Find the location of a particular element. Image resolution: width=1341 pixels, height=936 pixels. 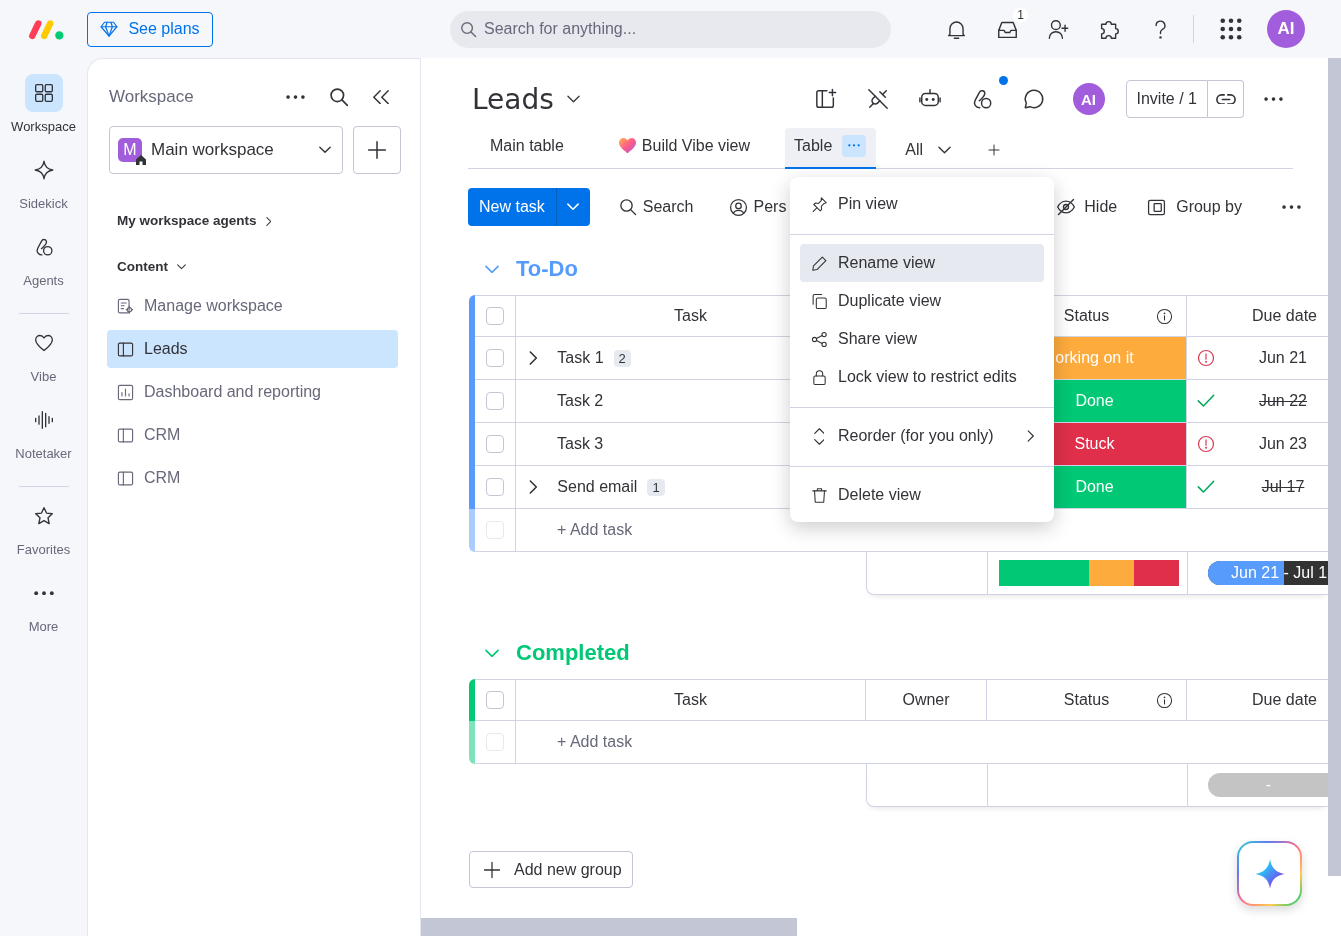

task-name: Send email is located at coordinates (597, 487).